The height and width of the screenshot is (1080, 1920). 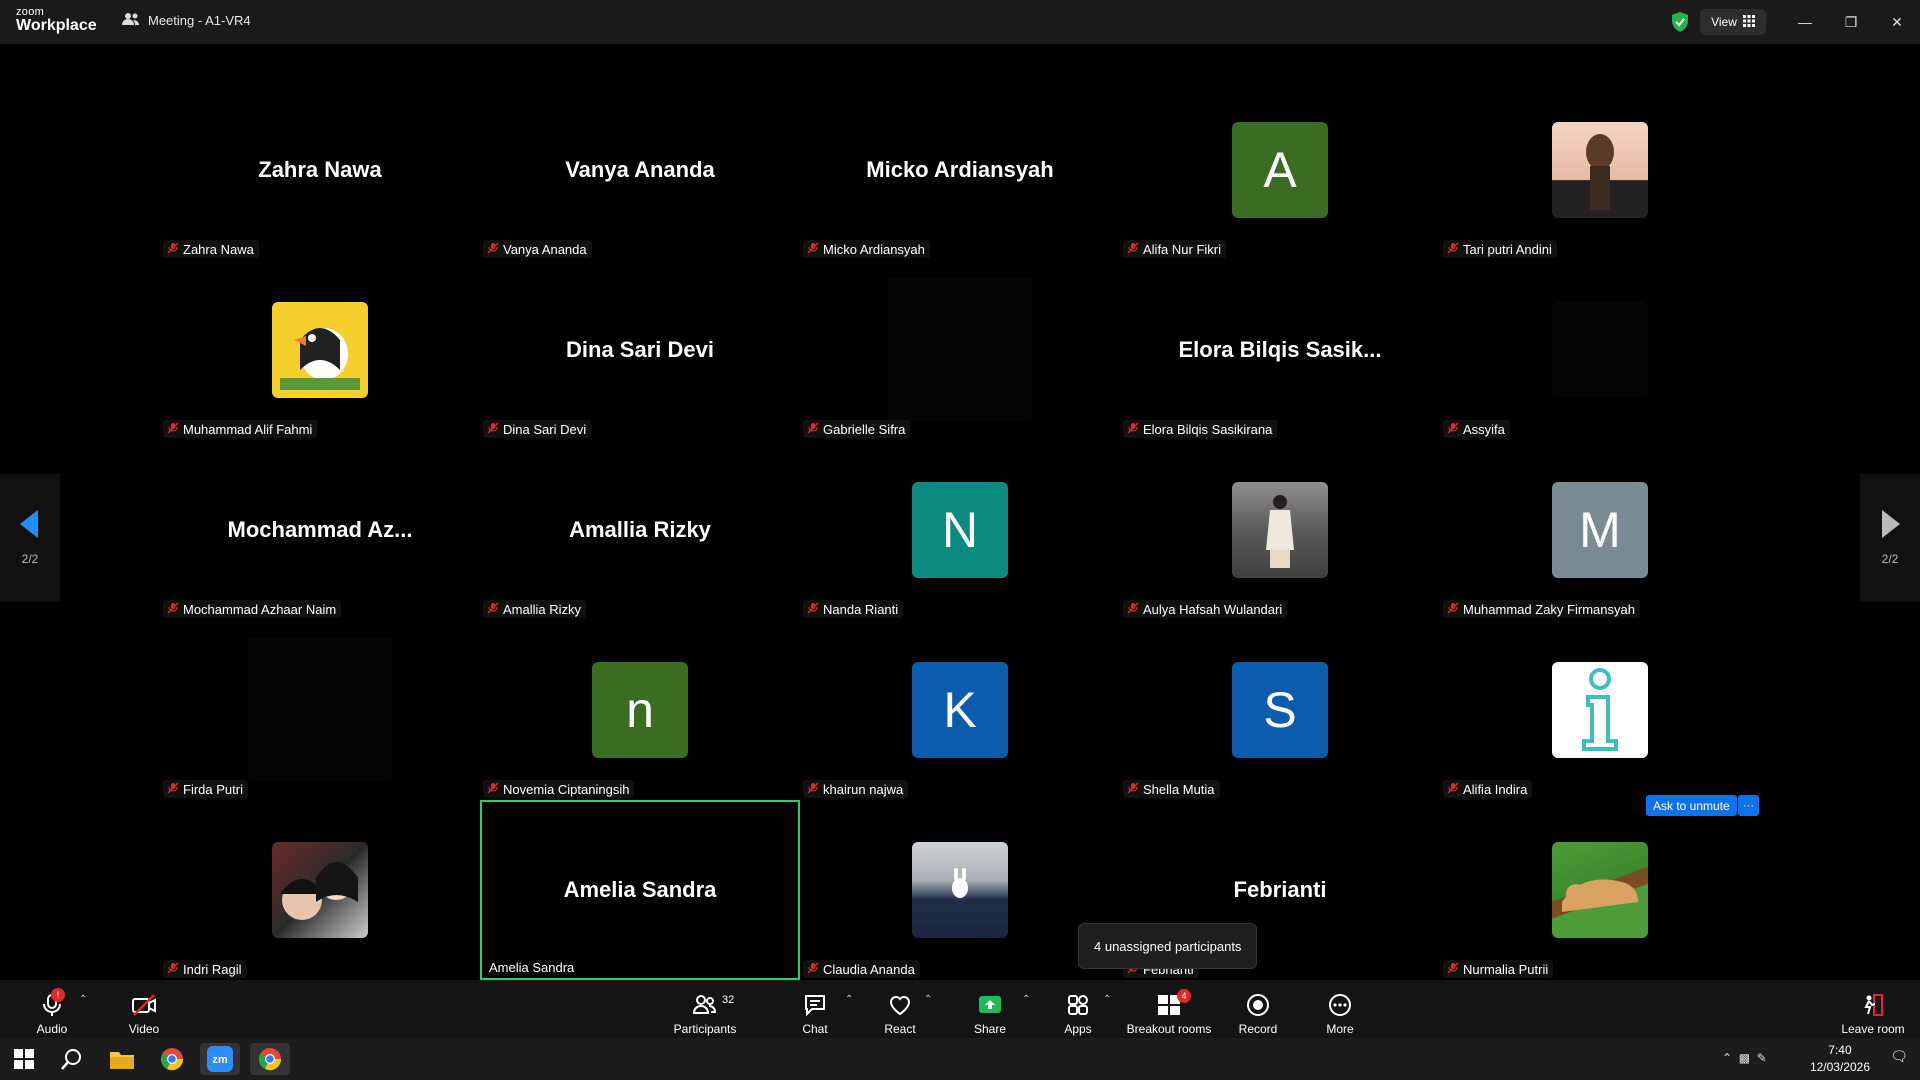 I want to click on participant-tile: S Shella Mutia, so click(x=1280, y=710).